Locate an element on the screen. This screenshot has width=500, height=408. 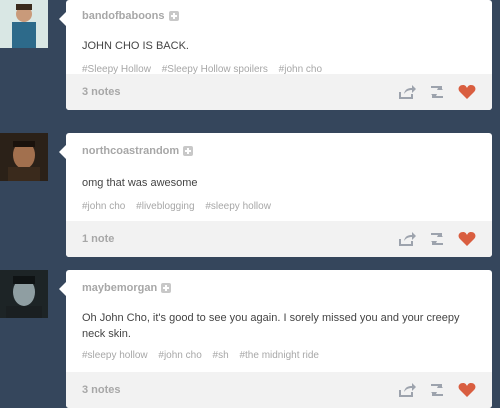
tag-link: #sh is located at coordinates (221, 355).